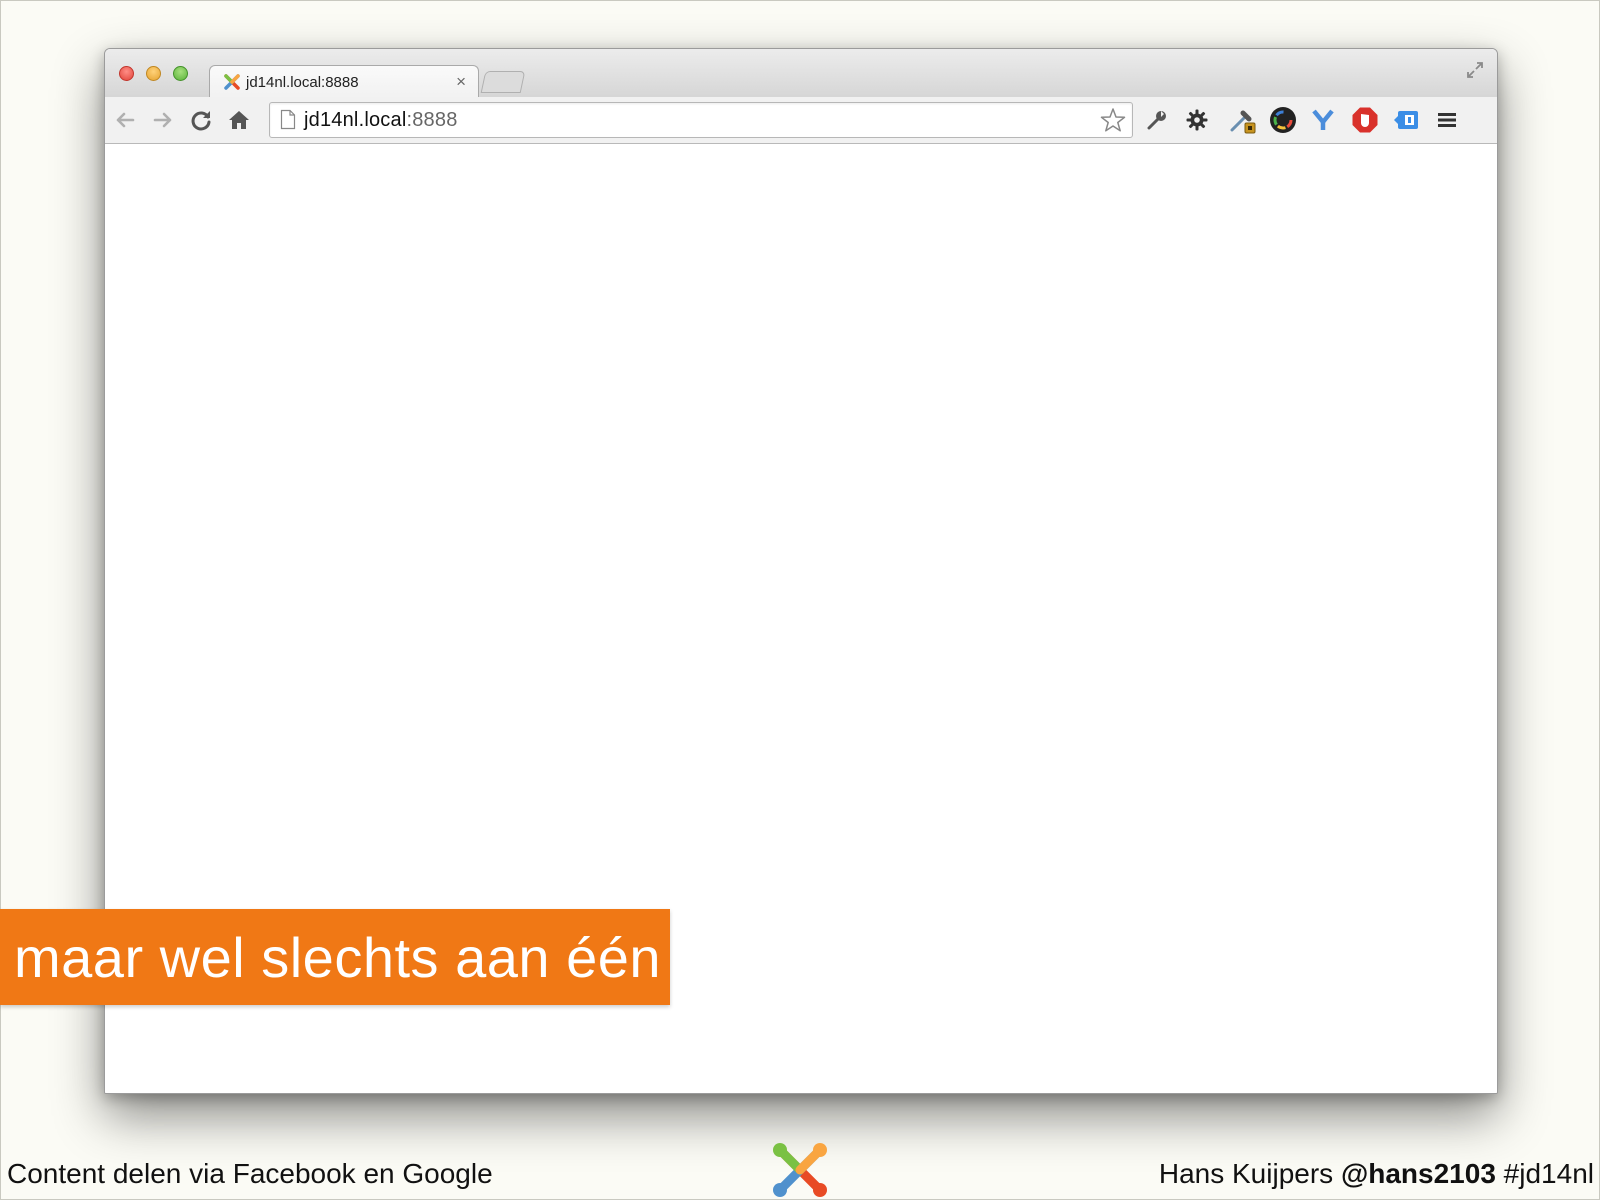 The height and width of the screenshot is (1200, 1600). I want to click on fullscreen-icon, so click(1475, 70).